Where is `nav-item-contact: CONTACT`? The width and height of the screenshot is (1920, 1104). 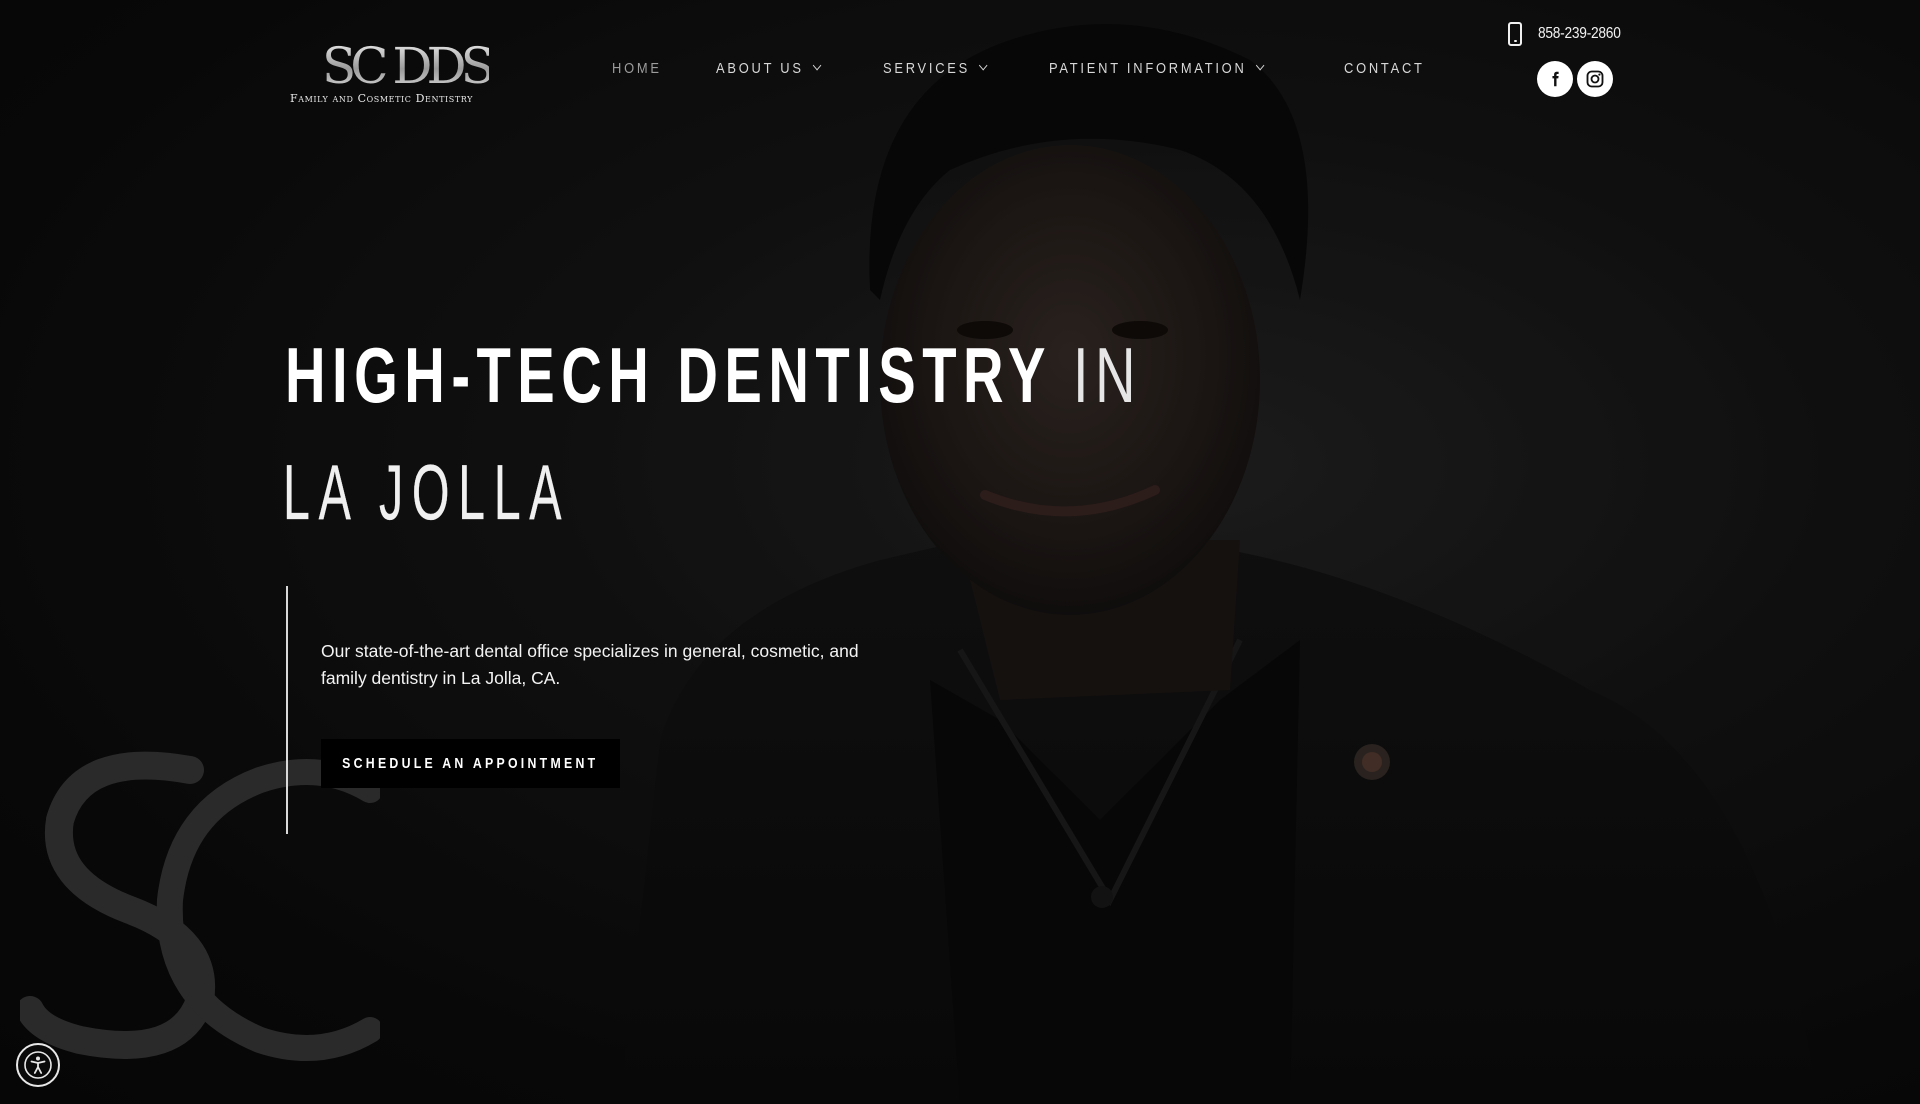 nav-item-contact: CONTACT is located at coordinates (1384, 68).